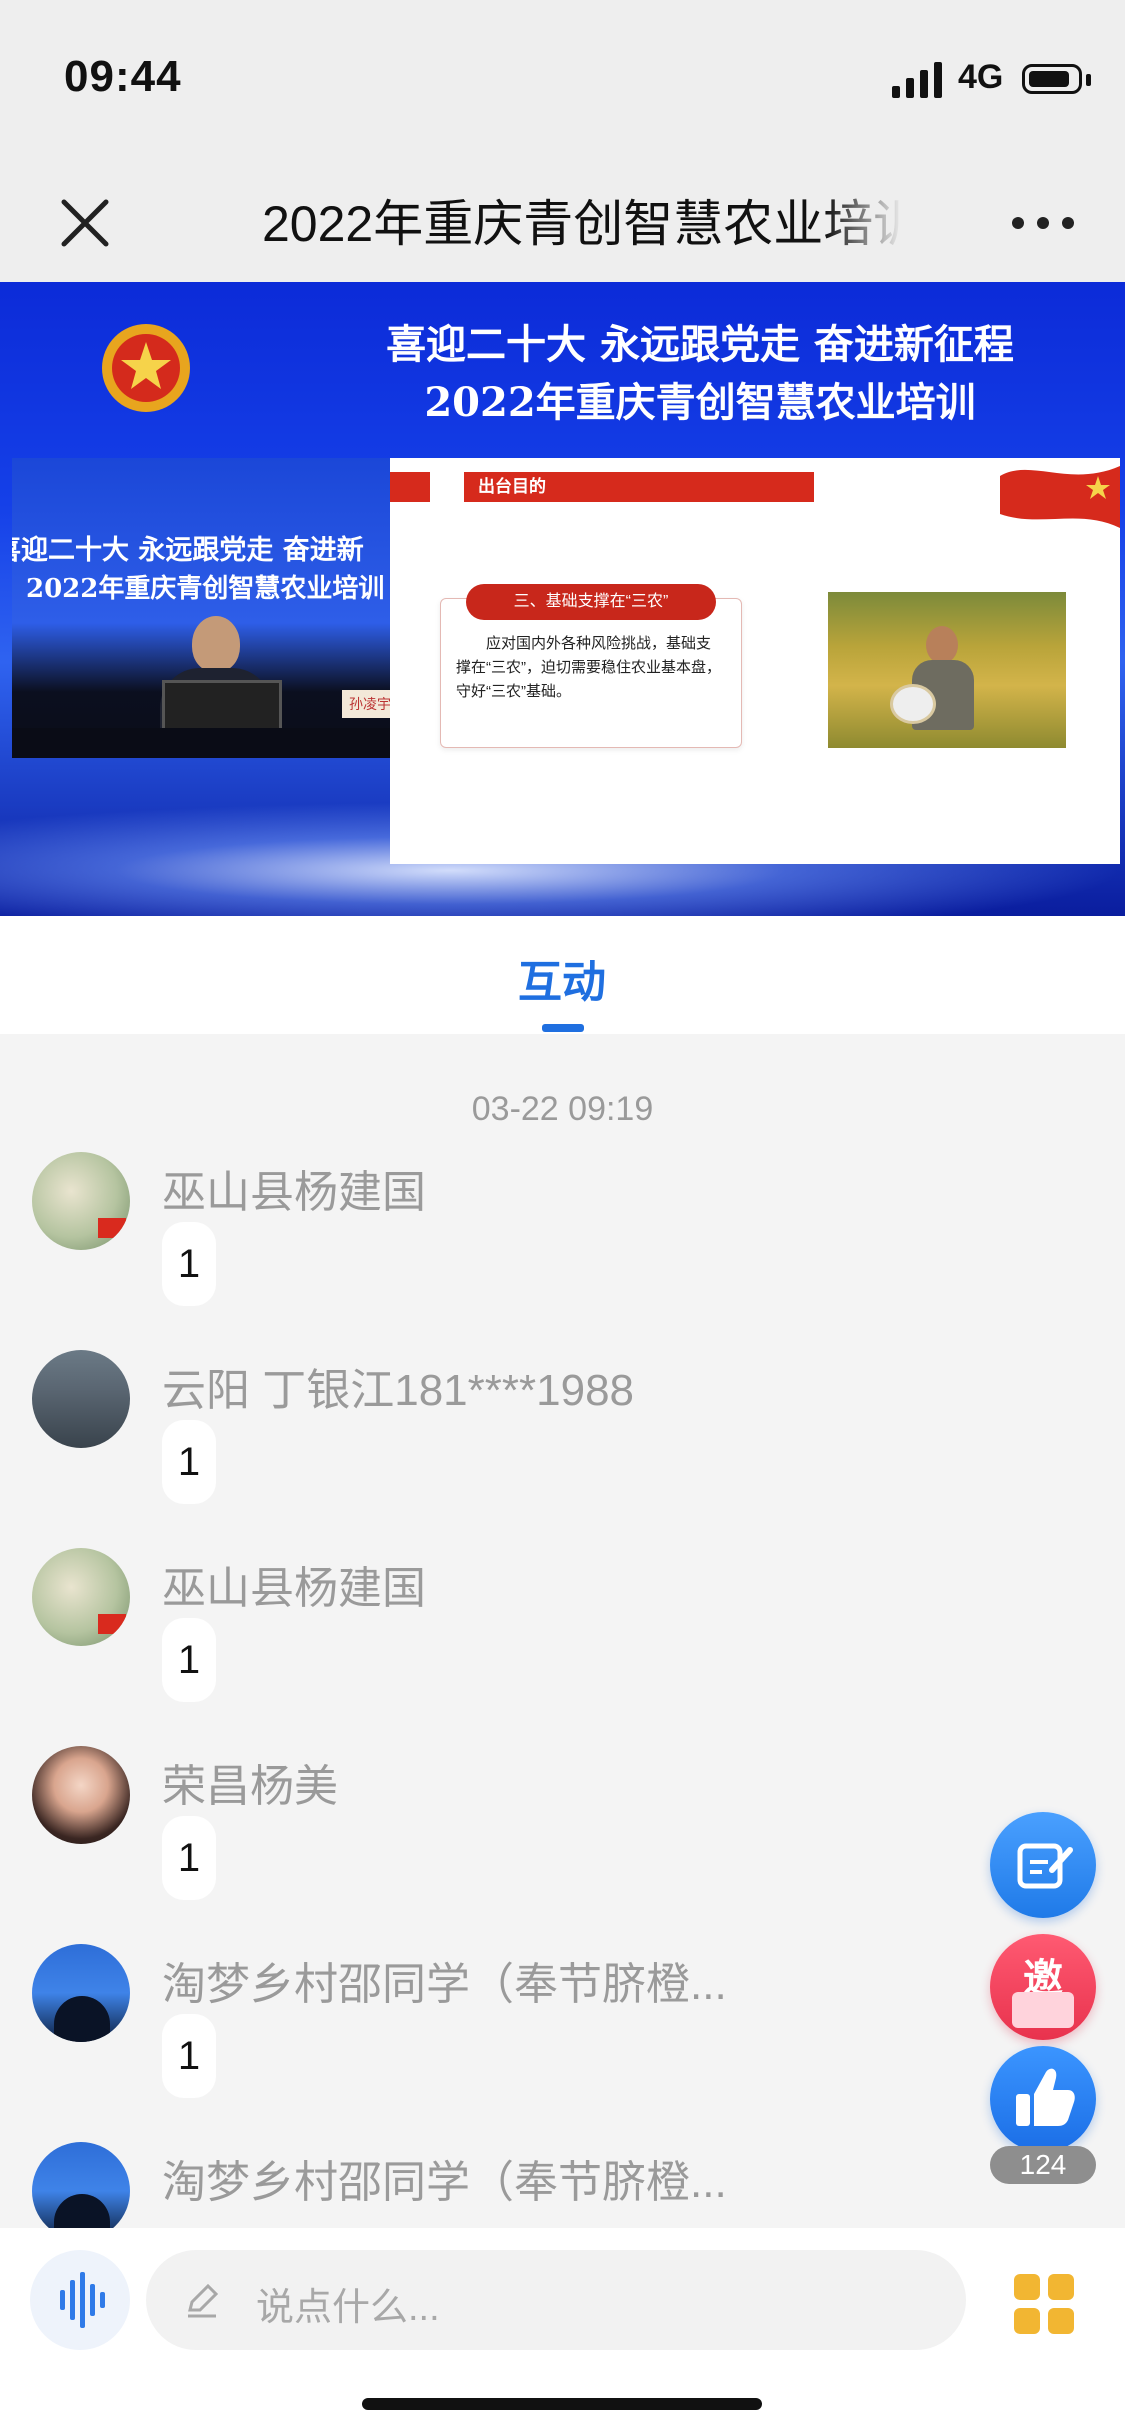 This screenshot has width=1125, height=2436. I want to click on signal-icon, so click(917, 80).